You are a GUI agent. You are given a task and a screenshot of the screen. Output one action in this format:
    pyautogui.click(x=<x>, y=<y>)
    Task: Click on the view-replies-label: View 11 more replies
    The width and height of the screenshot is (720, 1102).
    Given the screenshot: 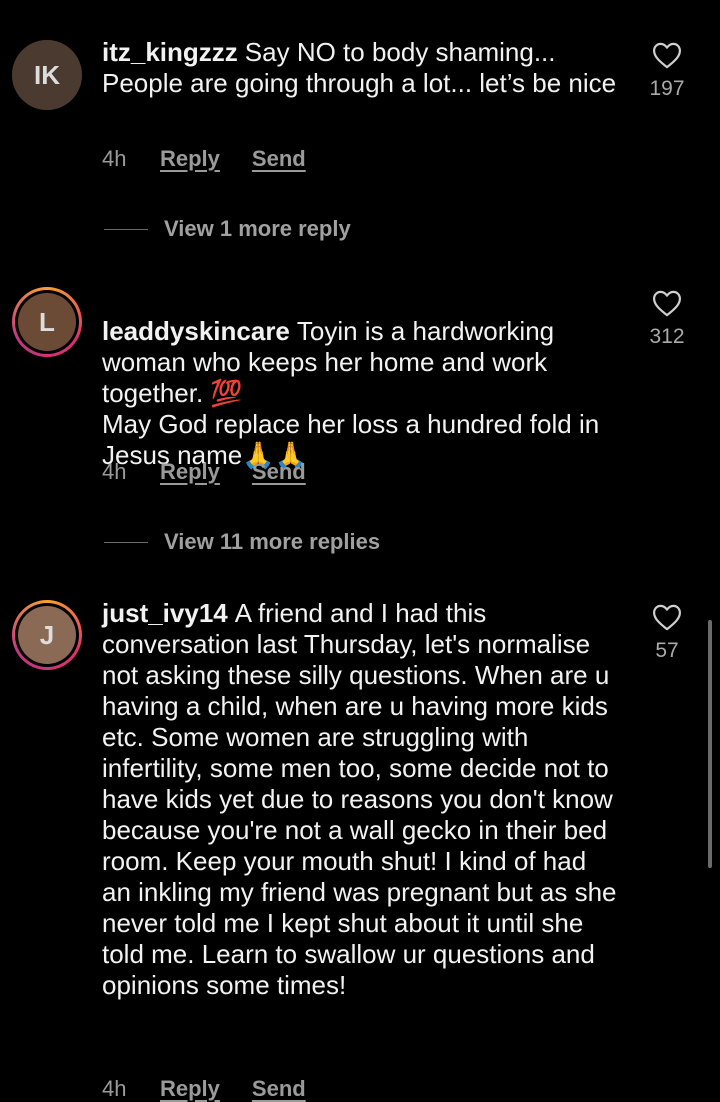 What is the action you would take?
    pyautogui.click(x=272, y=541)
    